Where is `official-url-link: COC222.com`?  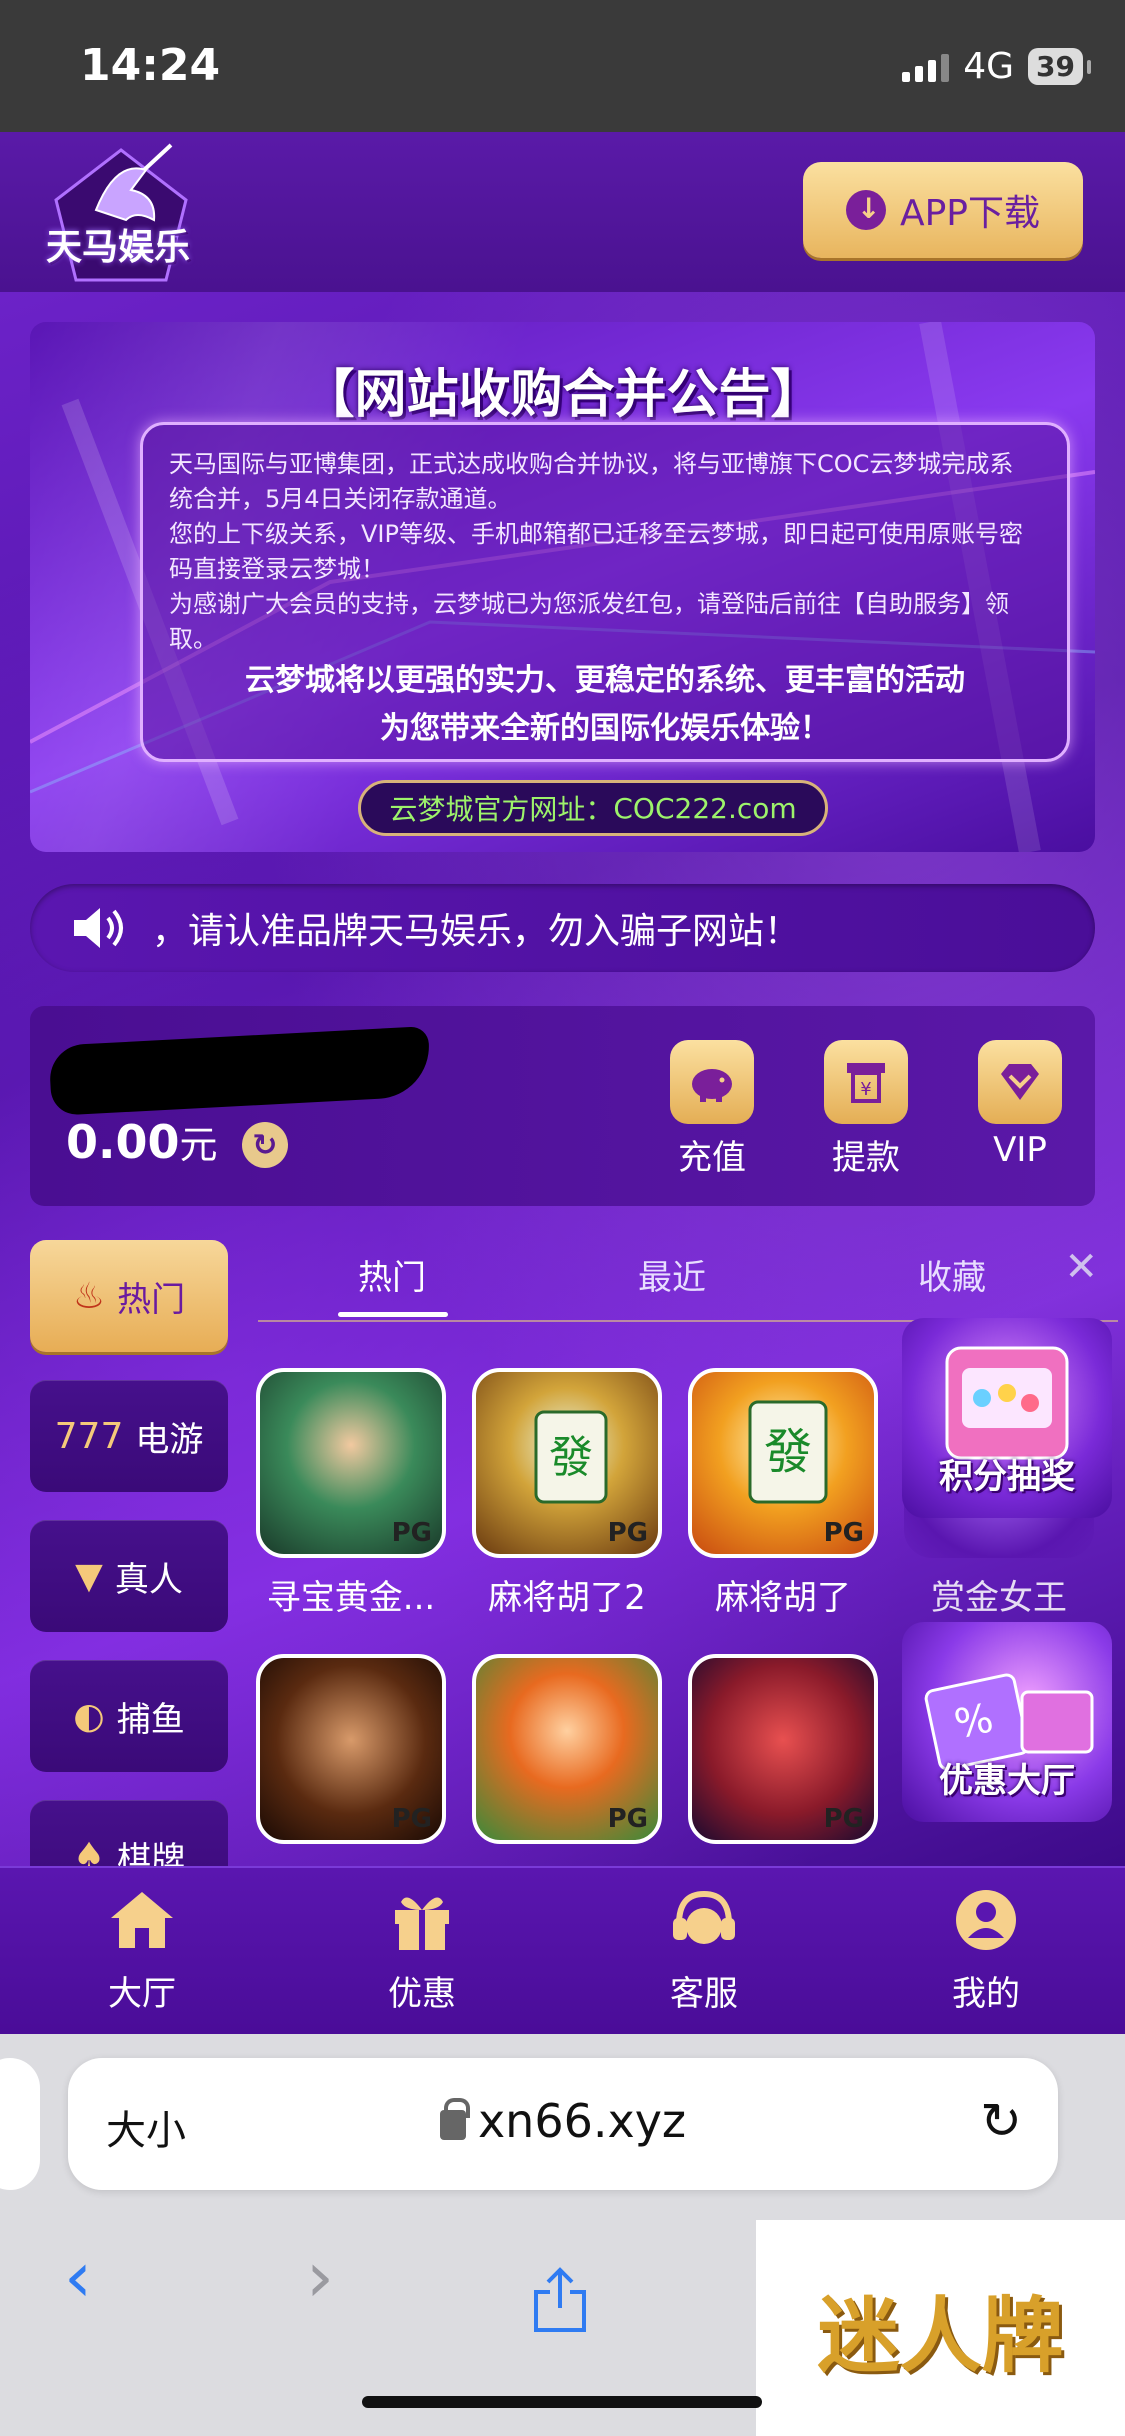 official-url-link: COC222.com is located at coordinates (704, 808).